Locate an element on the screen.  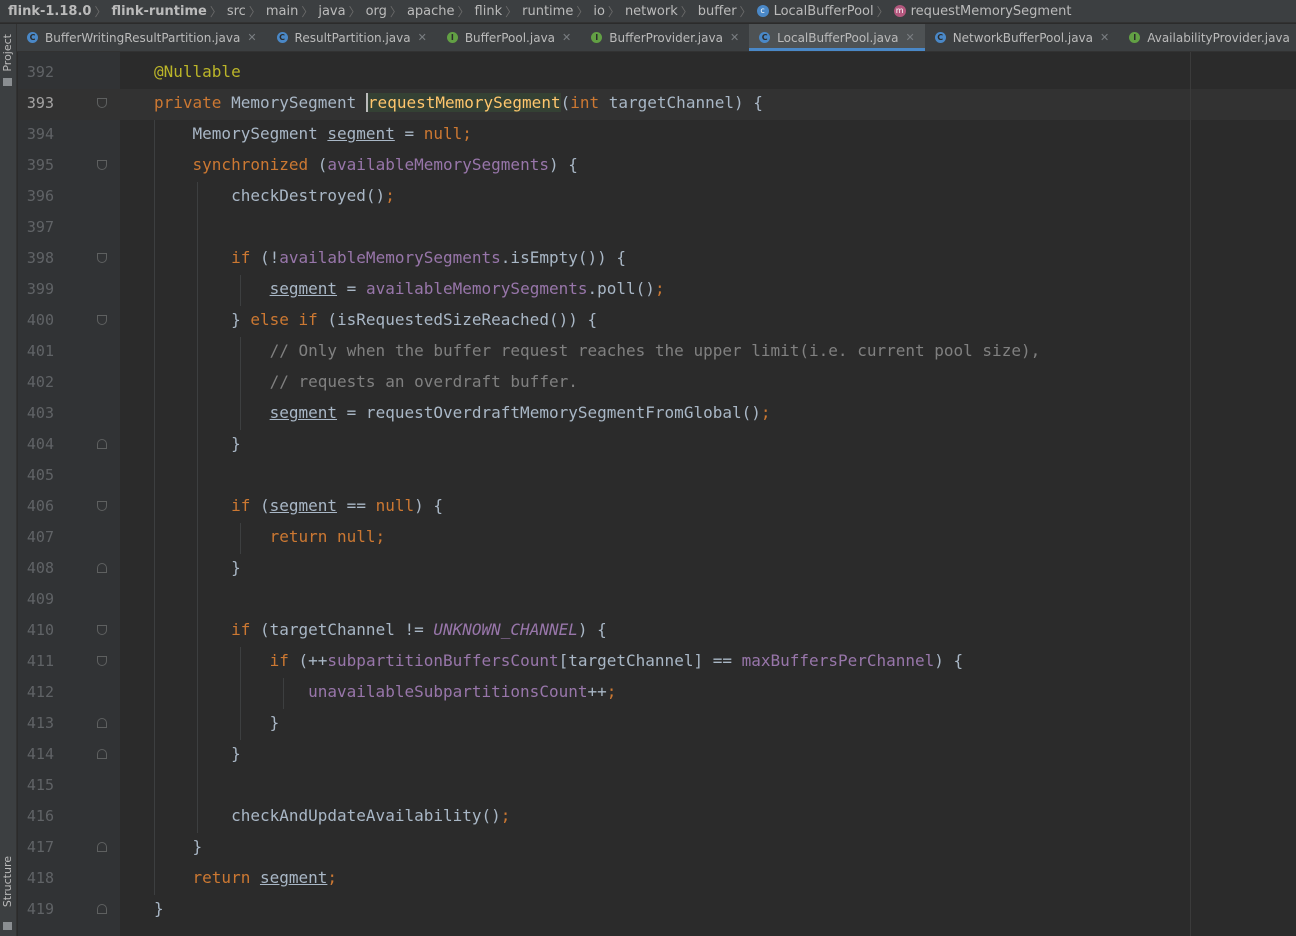
code-line: 405 is located at coordinates (648, 476).